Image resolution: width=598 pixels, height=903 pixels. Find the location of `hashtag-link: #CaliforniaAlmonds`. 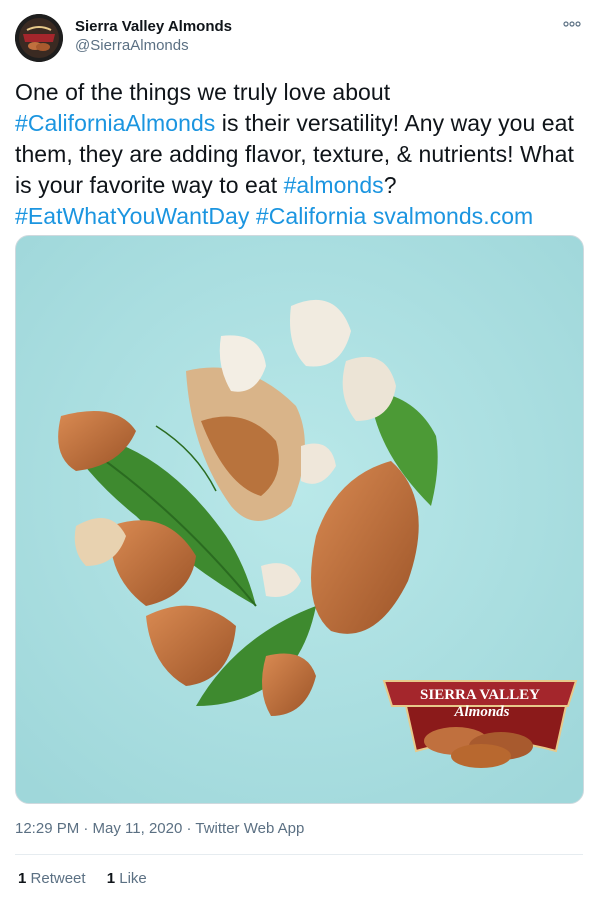

hashtag-link: #CaliforniaAlmonds is located at coordinates (115, 123).